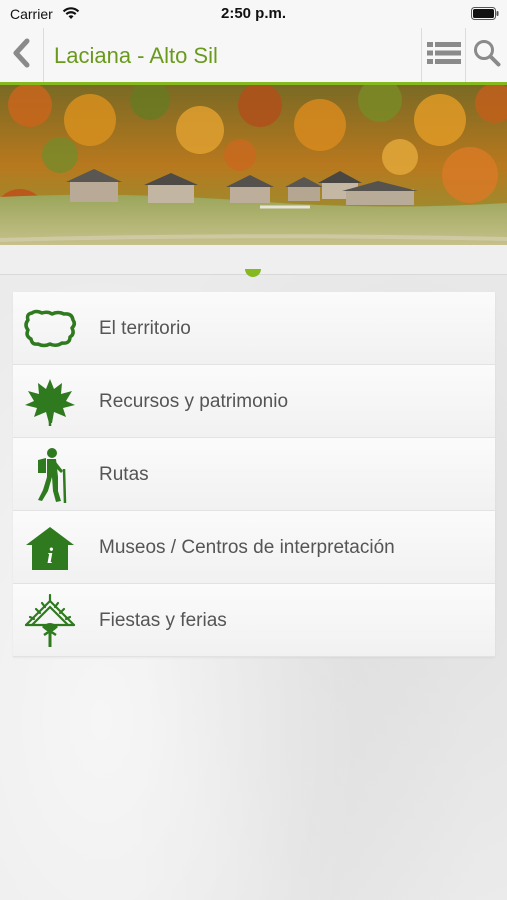 This screenshot has height=900, width=507. Describe the element at coordinates (253, 273) in the screenshot. I see `page-indicator` at that location.